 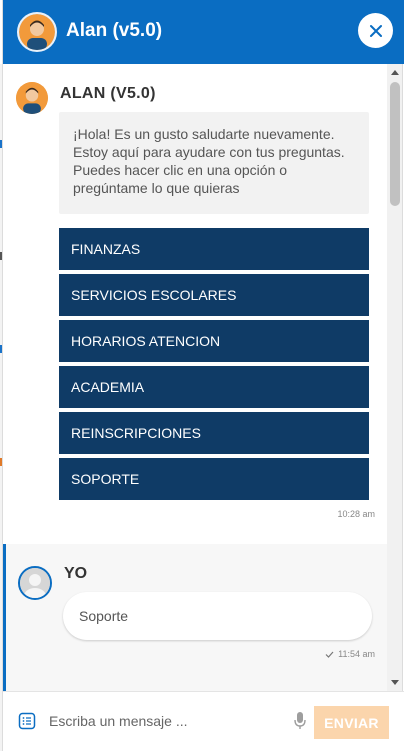 What do you see at coordinates (76, 573) in the screenshot?
I see `user-sender-name: YO` at bounding box center [76, 573].